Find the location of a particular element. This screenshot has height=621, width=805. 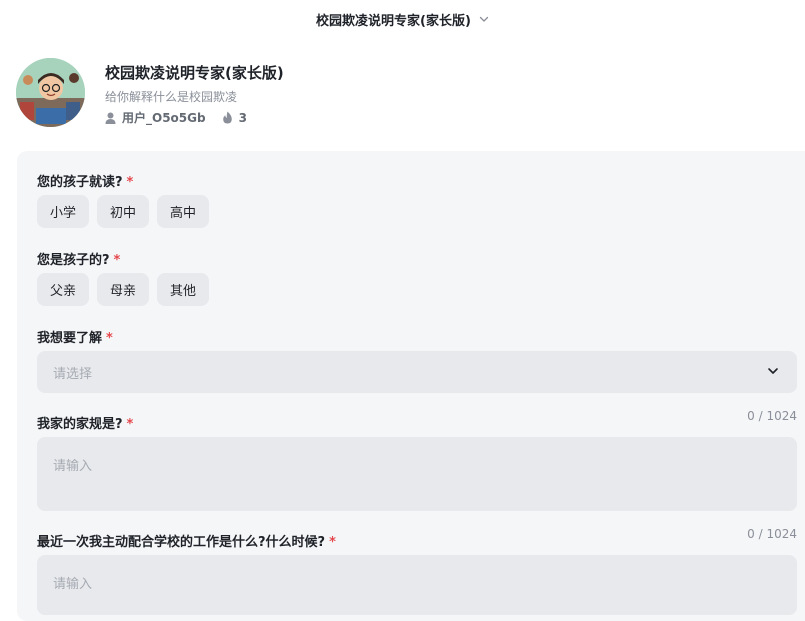

bot-name: 校园欺凌说明专家(家长版) is located at coordinates (194, 73).